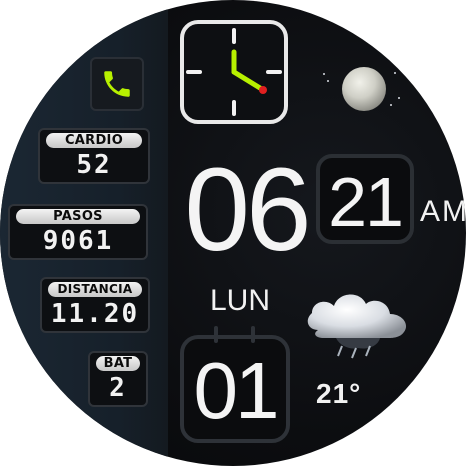 This screenshot has width=466, height=466. What do you see at coordinates (94, 140) in the screenshot?
I see `heart-rate-label: CARDIO` at bounding box center [94, 140].